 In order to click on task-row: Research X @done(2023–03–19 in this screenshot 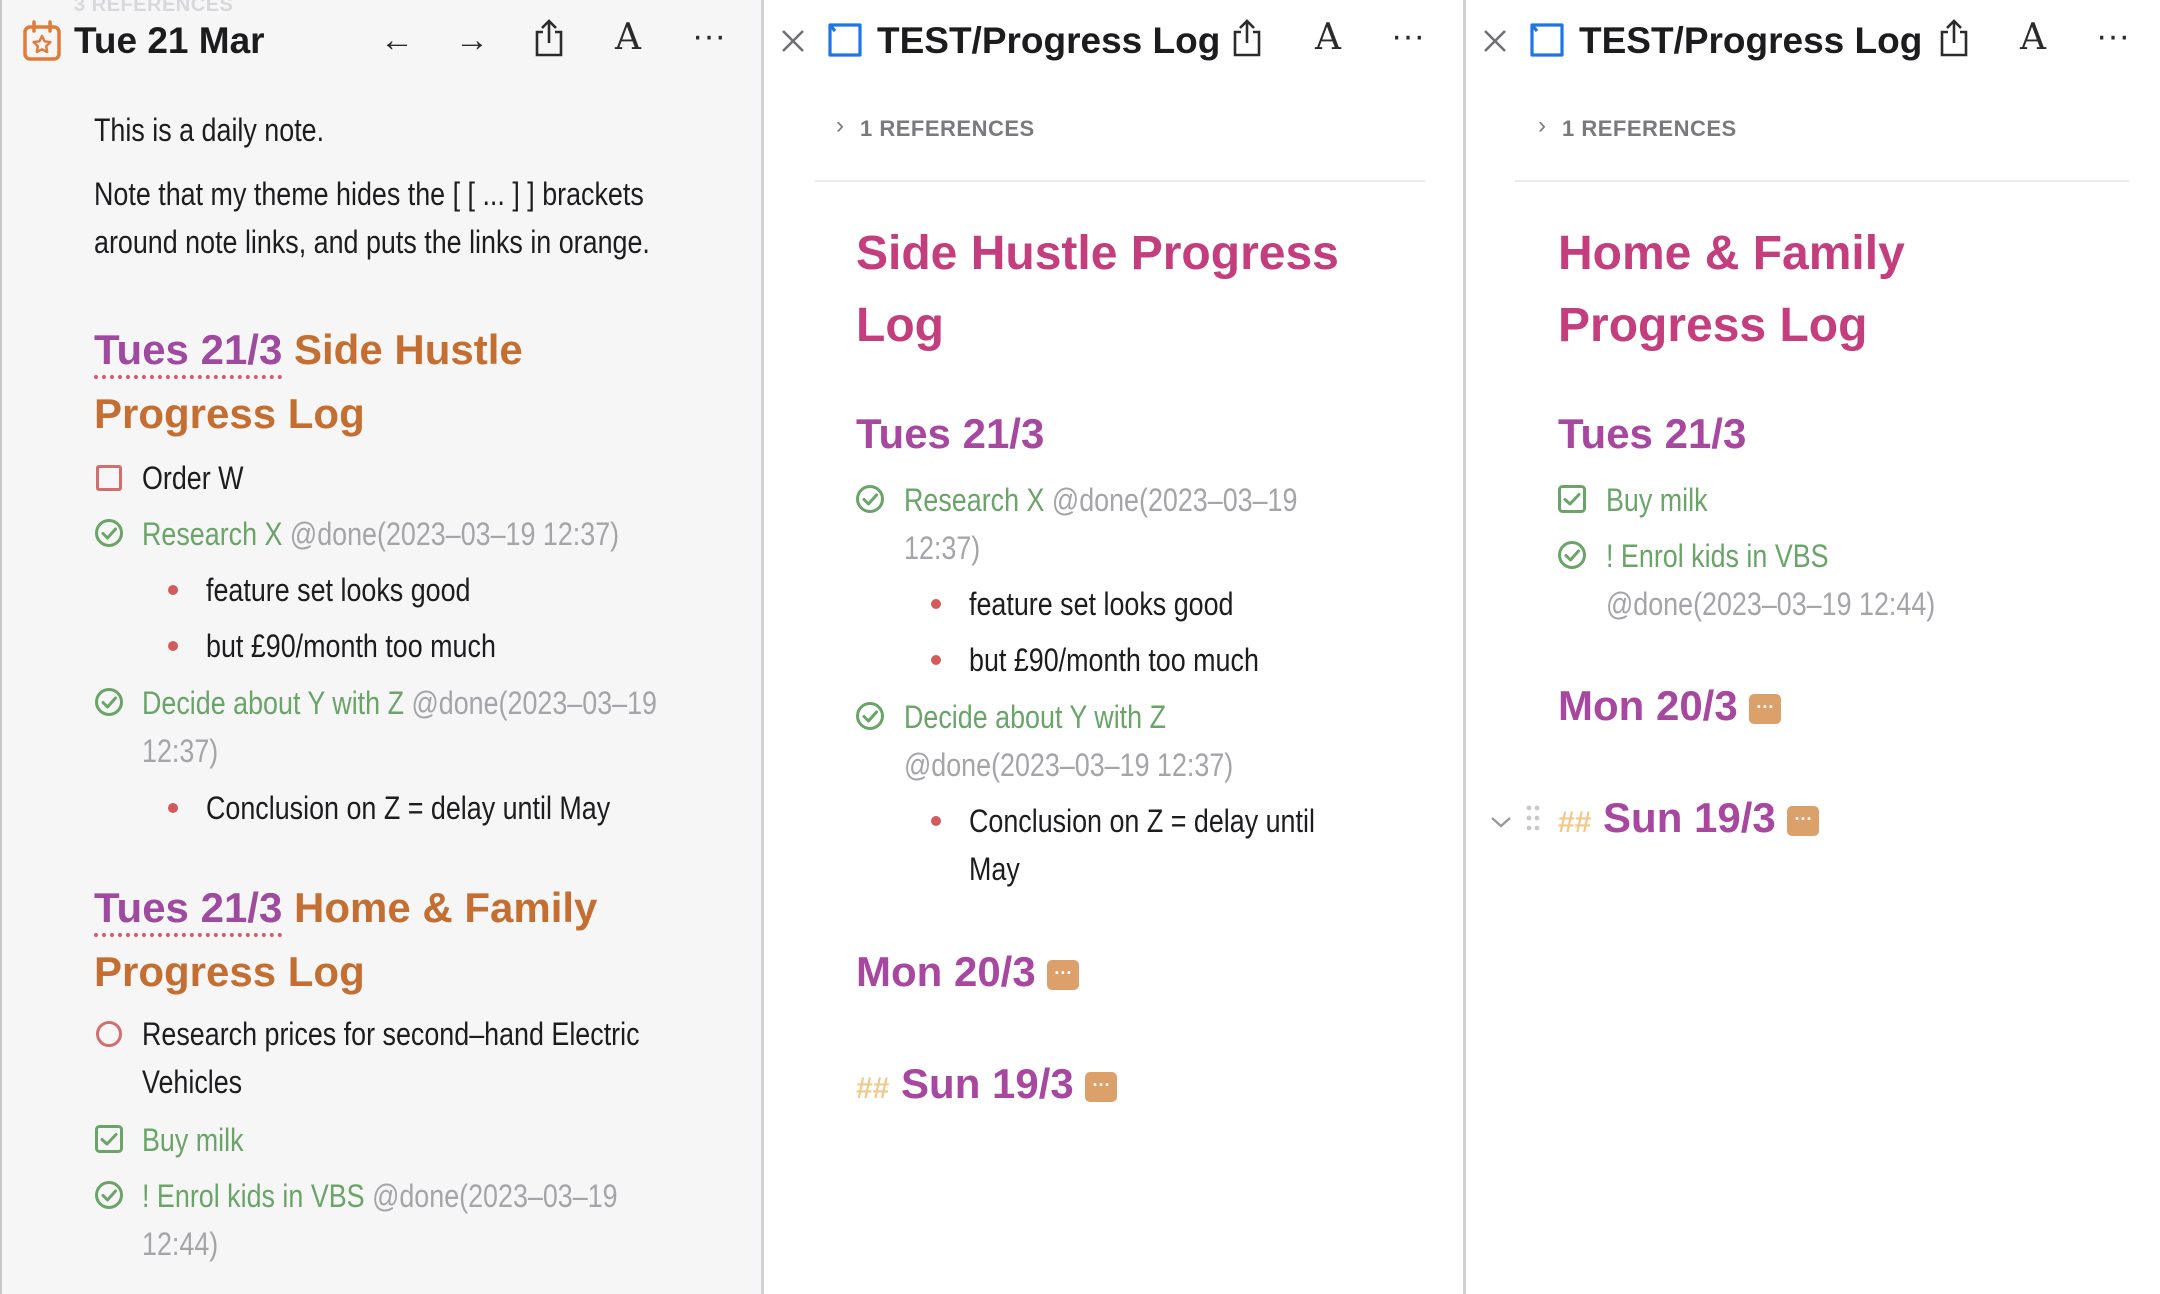, I will do `click(1100, 500)`.